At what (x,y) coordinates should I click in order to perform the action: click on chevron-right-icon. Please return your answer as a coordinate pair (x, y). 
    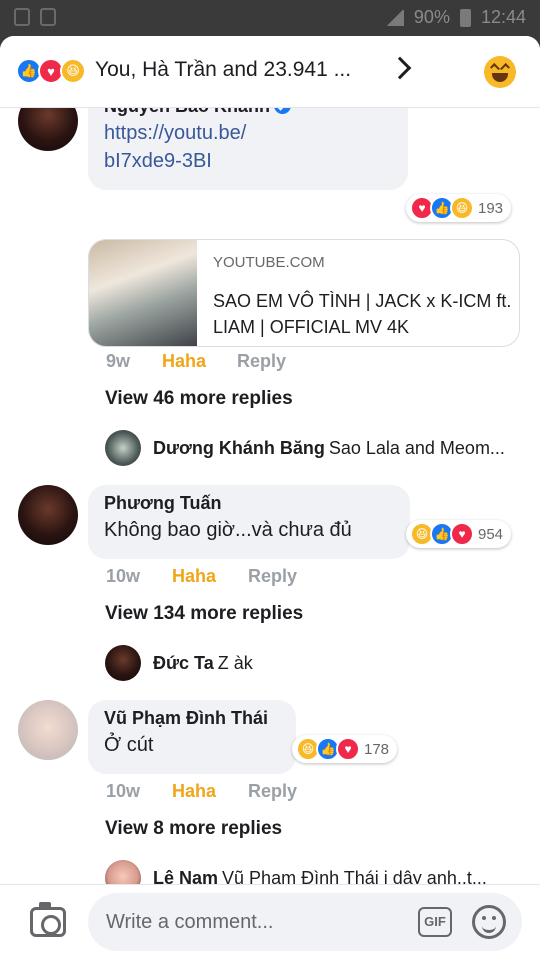
    Looking at the image, I should click on (400, 68).